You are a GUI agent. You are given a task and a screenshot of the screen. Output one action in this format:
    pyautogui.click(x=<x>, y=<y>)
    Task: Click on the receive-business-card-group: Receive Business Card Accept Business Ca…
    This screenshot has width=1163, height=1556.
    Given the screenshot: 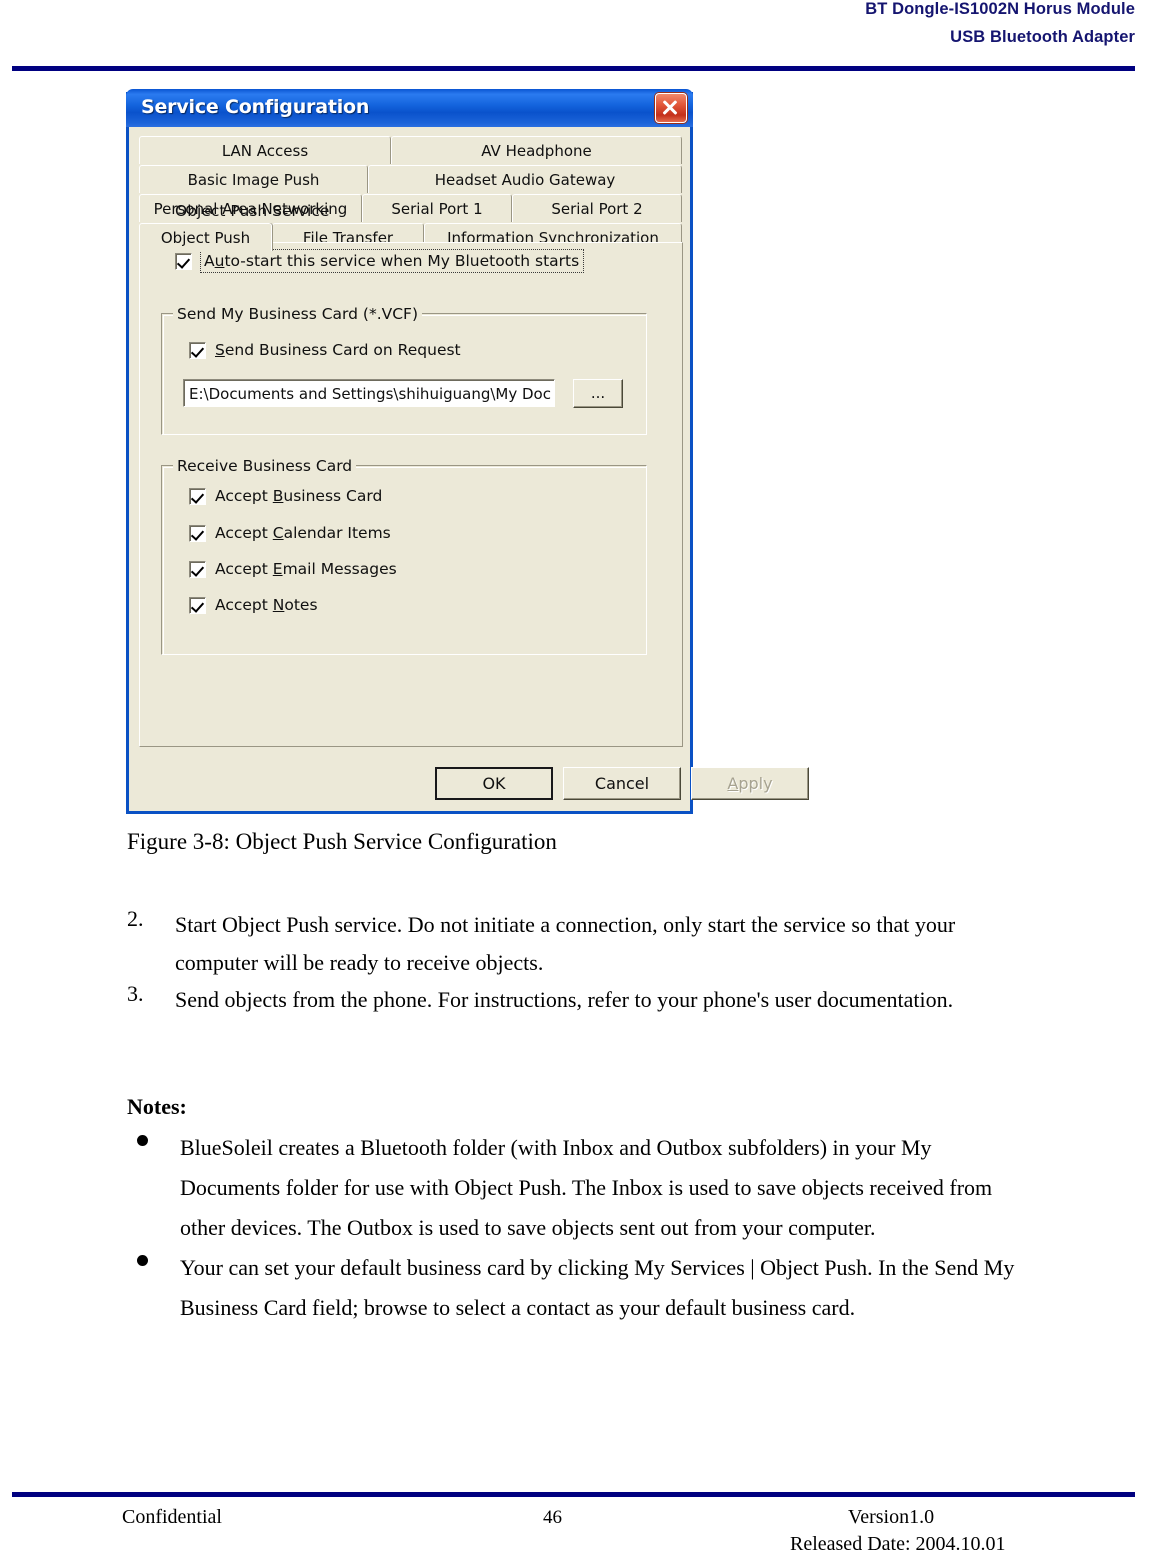 What is the action you would take?
    pyautogui.click(x=404, y=556)
    